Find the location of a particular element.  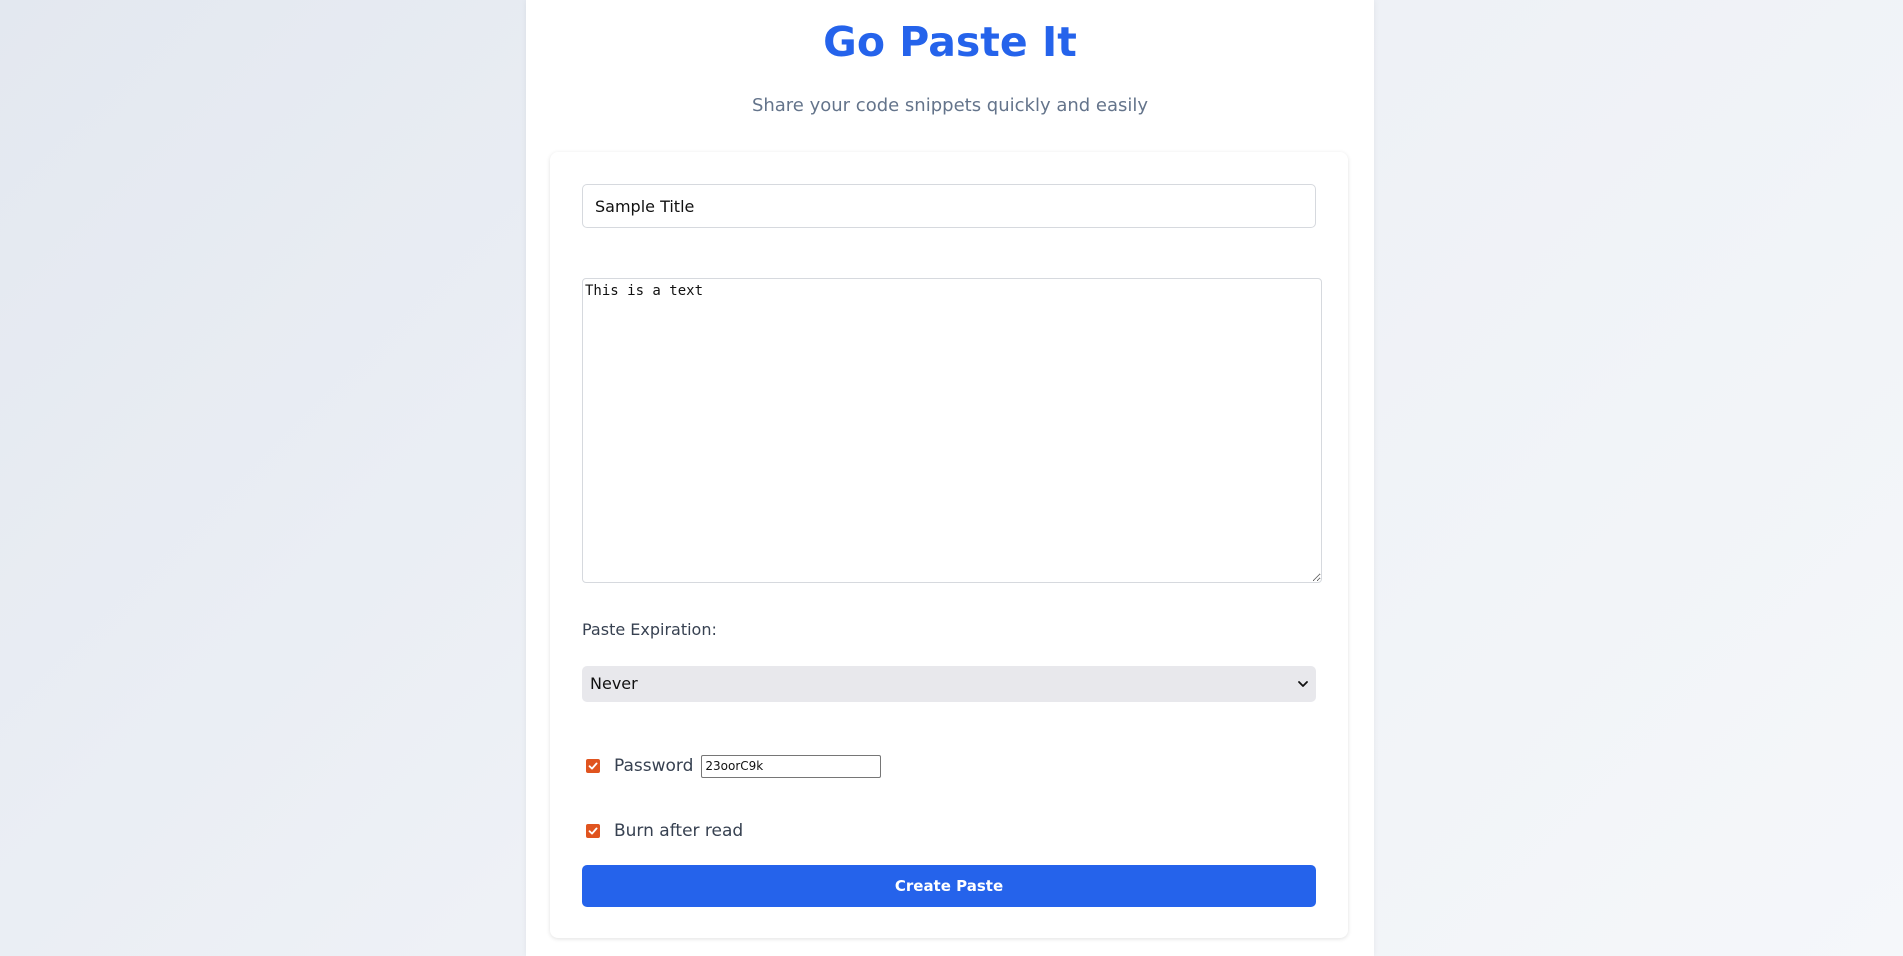

chevron-down-icon is located at coordinates (1303, 684).